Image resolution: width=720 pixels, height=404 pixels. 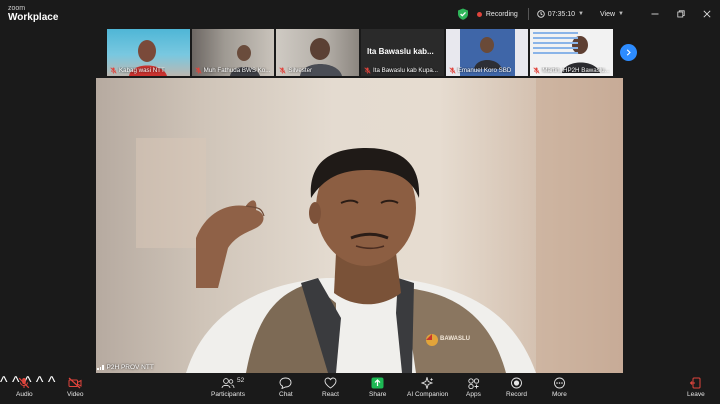 I want to click on record-button: Record, so click(x=516, y=390).